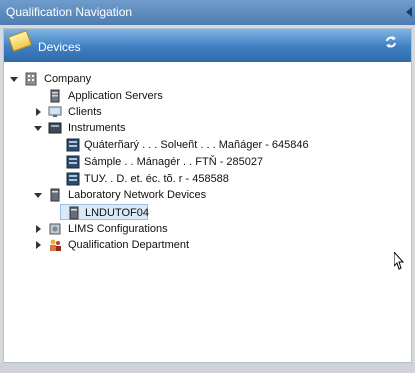 Image resolution: width=415 pixels, height=373 pixels. Describe the element at coordinates (20, 41) in the screenshot. I see `folder-icon` at that location.